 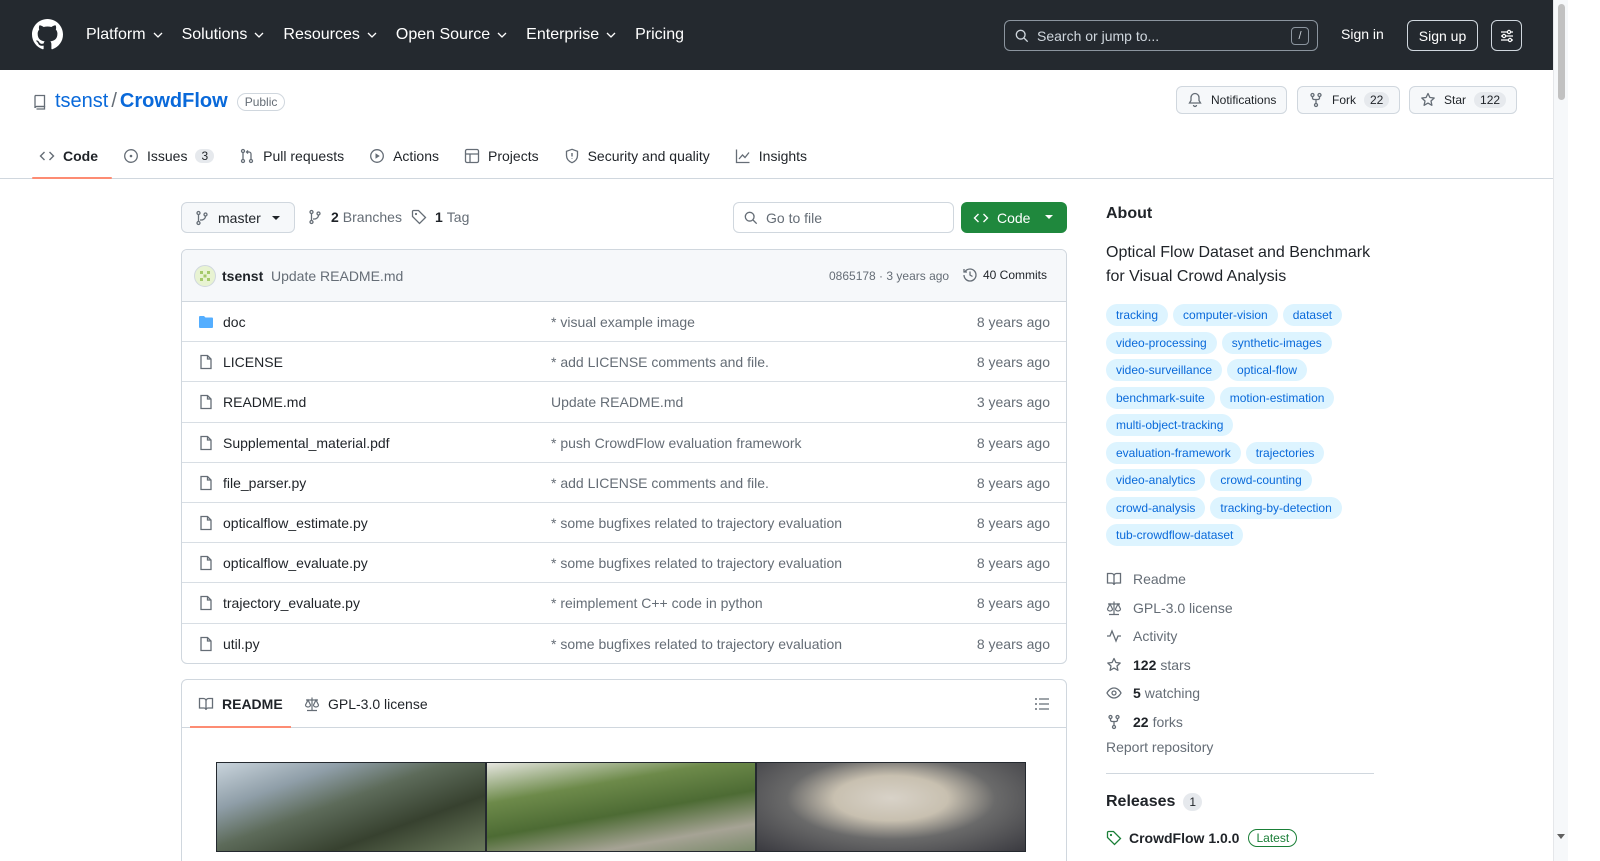 What do you see at coordinates (617, 402) in the screenshot?
I see `file-commit-message: Update README.md` at bounding box center [617, 402].